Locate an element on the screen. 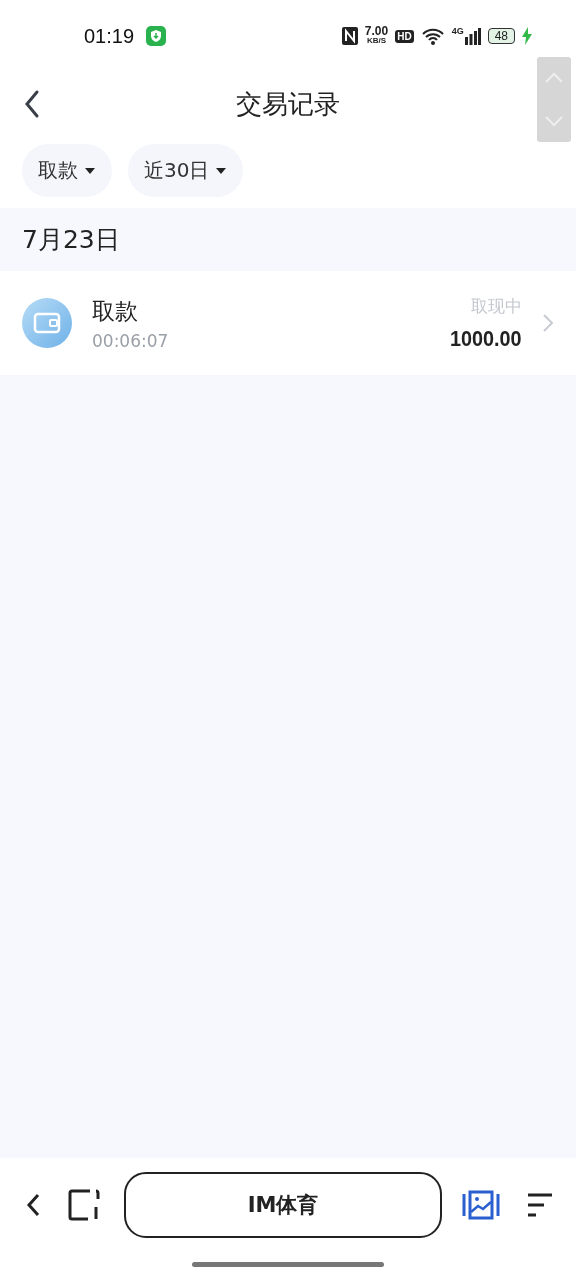  battery-level: 48 is located at coordinates (501, 36).